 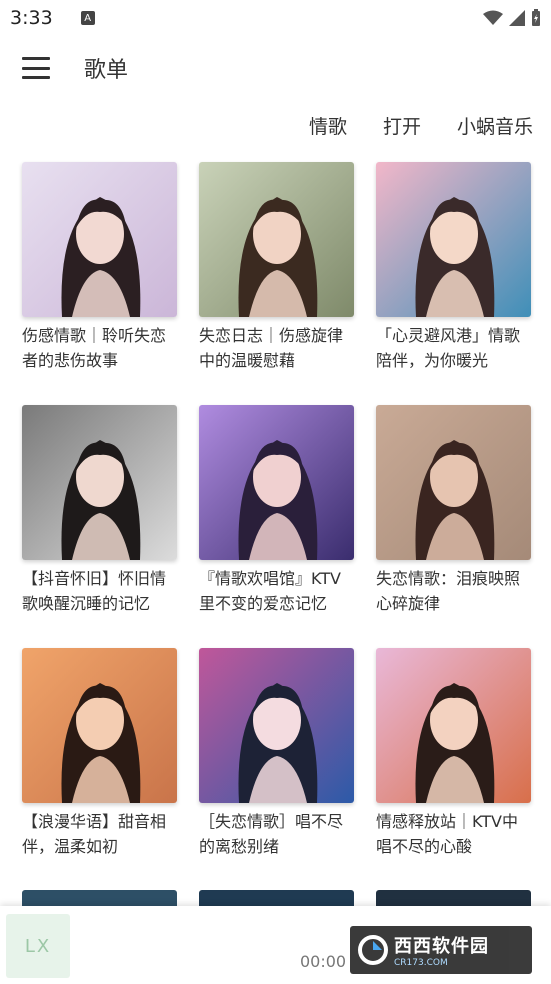 What do you see at coordinates (276, 591) in the screenshot?
I see `playlist-title: 『情歌欢唱馆』KTV里不变的爱恋记忆` at bounding box center [276, 591].